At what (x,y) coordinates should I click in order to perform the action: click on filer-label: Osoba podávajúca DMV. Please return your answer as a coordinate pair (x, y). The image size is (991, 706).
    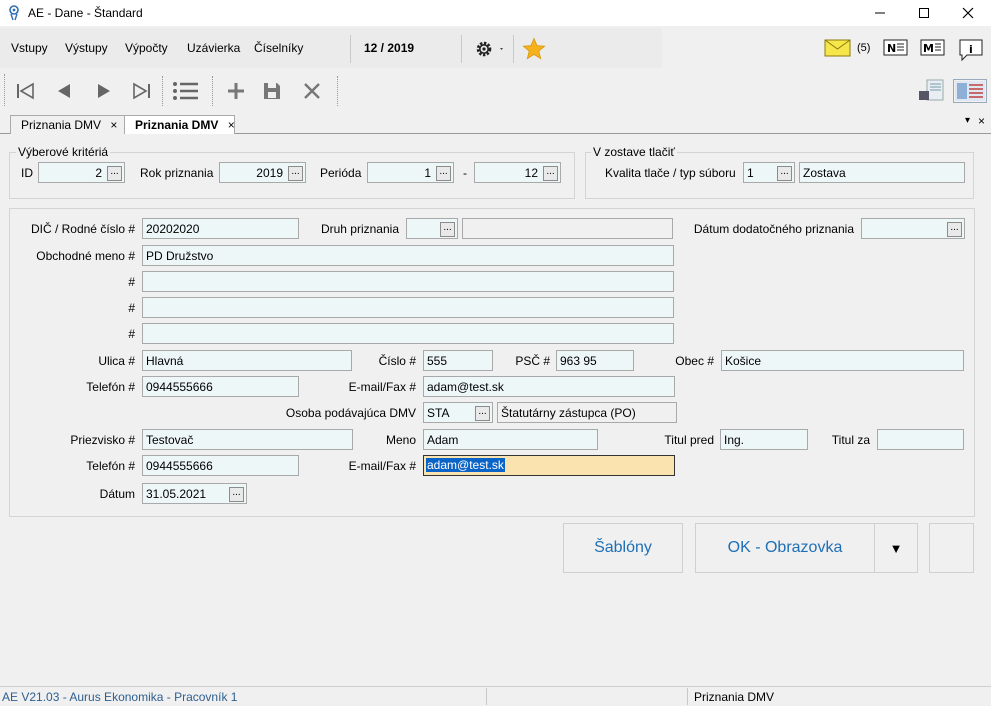
    Looking at the image, I should click on (350, 413).